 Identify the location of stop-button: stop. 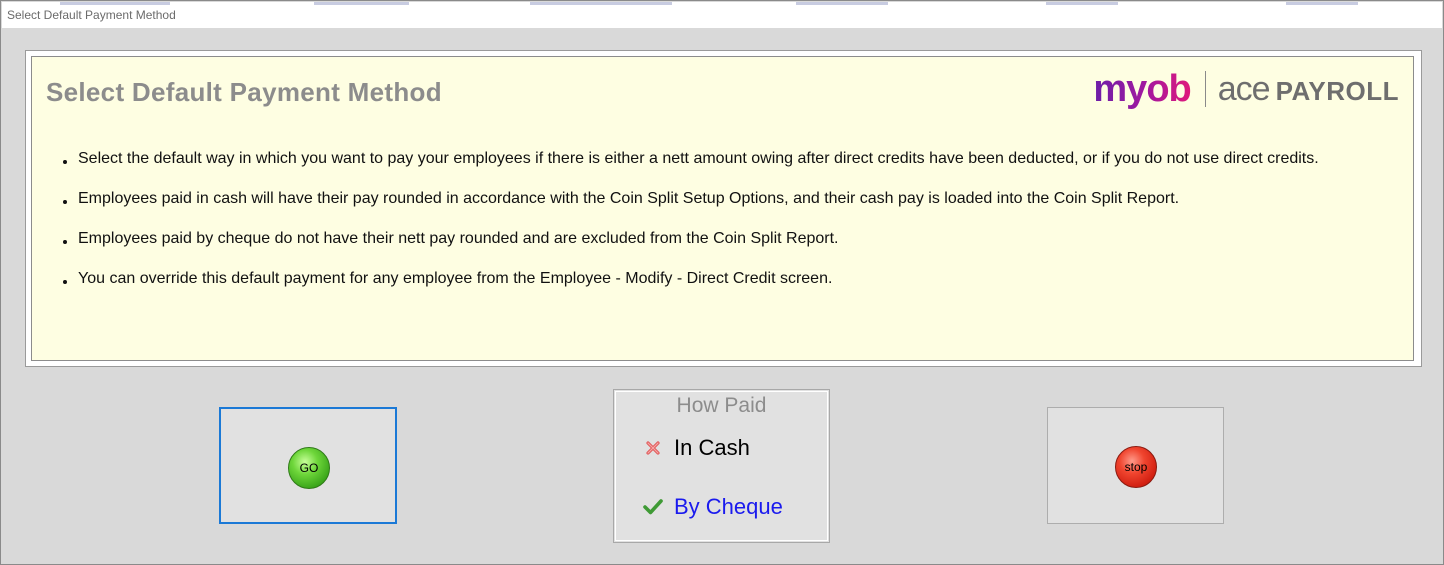
(1135, 465).